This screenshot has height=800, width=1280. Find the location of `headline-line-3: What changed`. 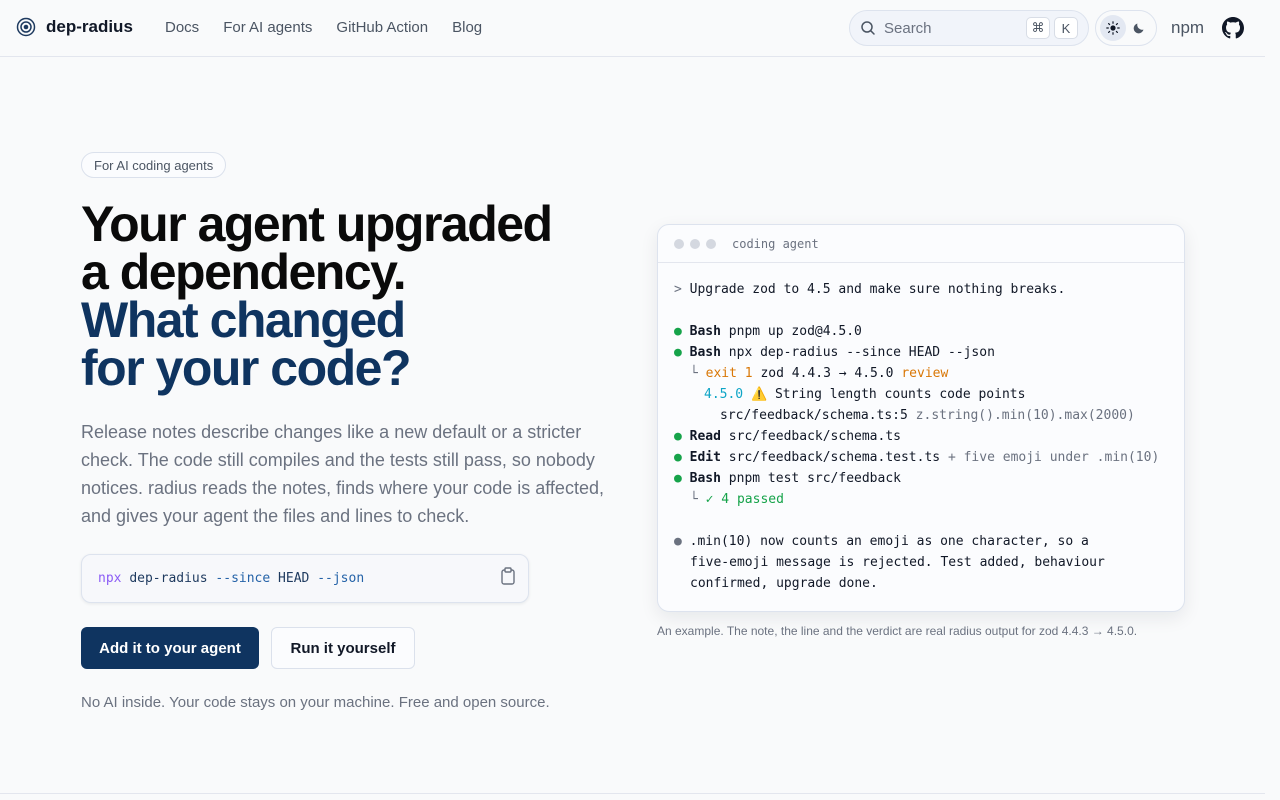

headline-line-3: What changed is located at coordinates (243, 320).